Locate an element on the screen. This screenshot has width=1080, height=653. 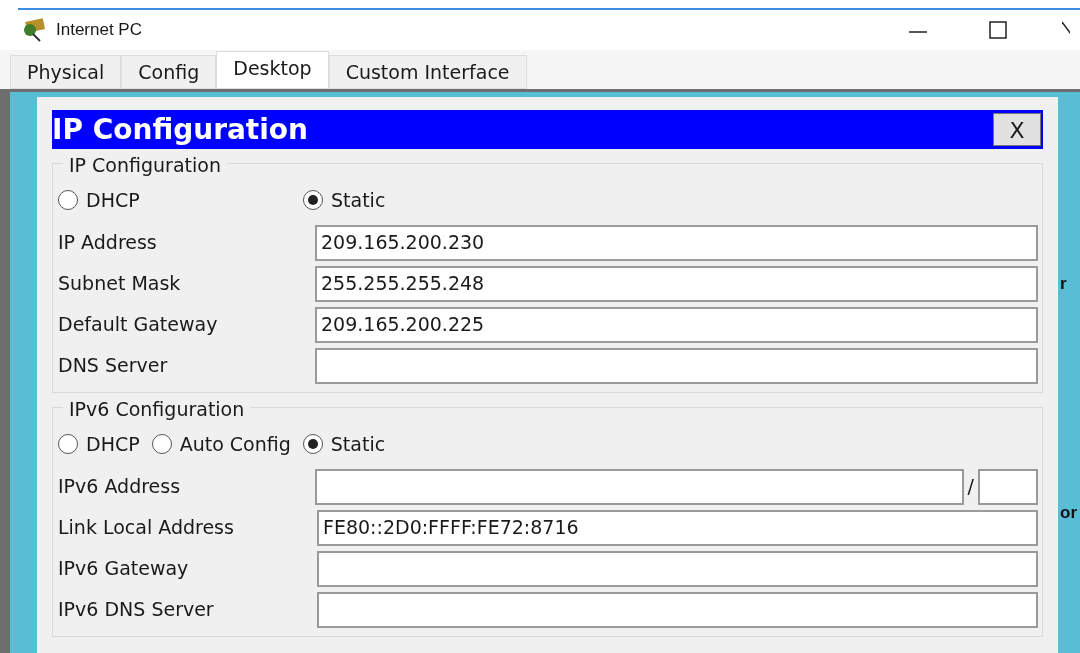
field-label: IPv6 DNS Server is located at coordinates (136, 610).